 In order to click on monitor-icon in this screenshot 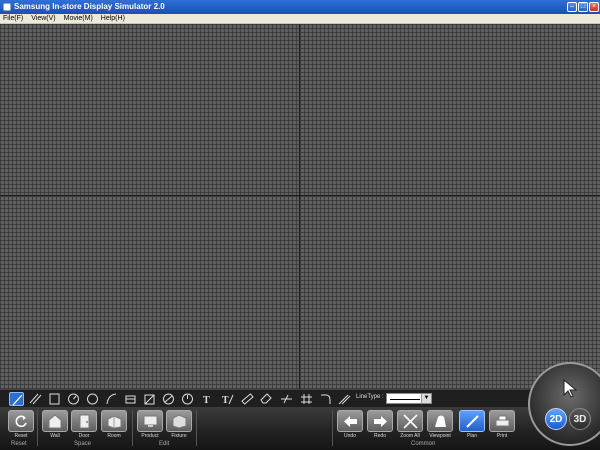, I will do `click(150, 421)`.